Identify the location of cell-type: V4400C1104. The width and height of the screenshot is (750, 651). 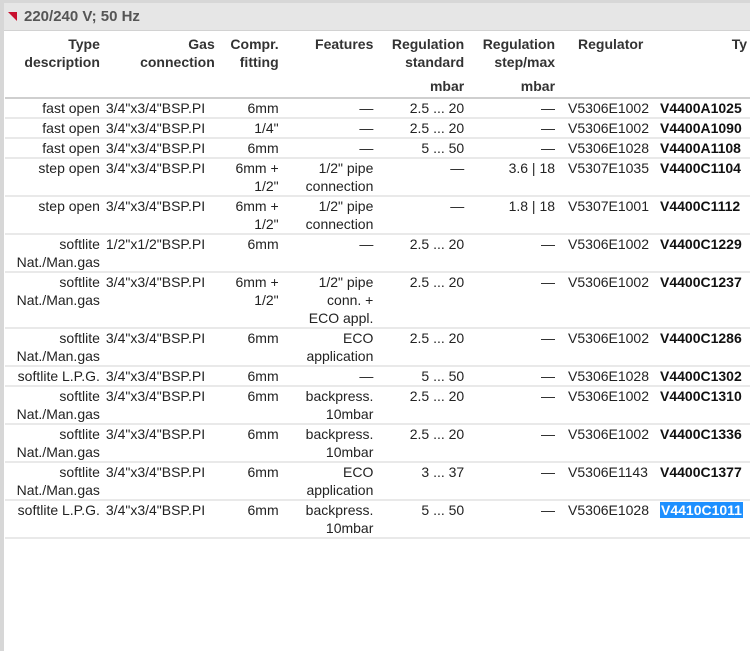
(702, 177).